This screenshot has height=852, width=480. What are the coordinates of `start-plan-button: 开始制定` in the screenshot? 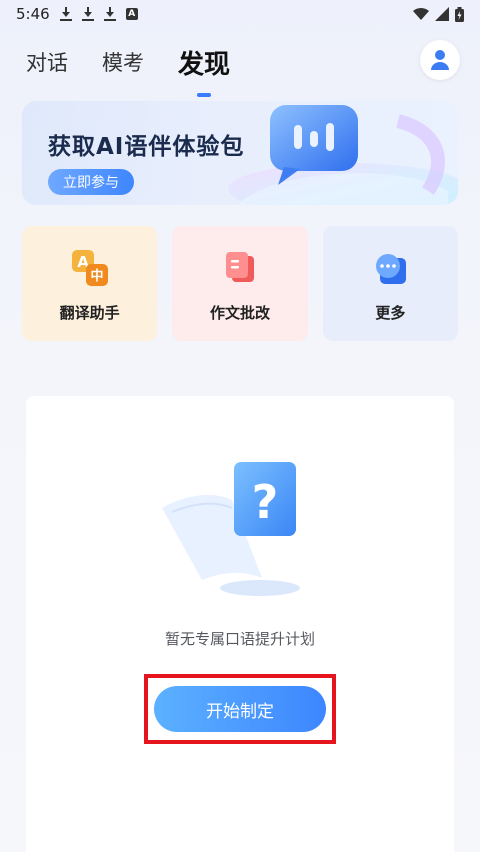 It's located at (240, 709).